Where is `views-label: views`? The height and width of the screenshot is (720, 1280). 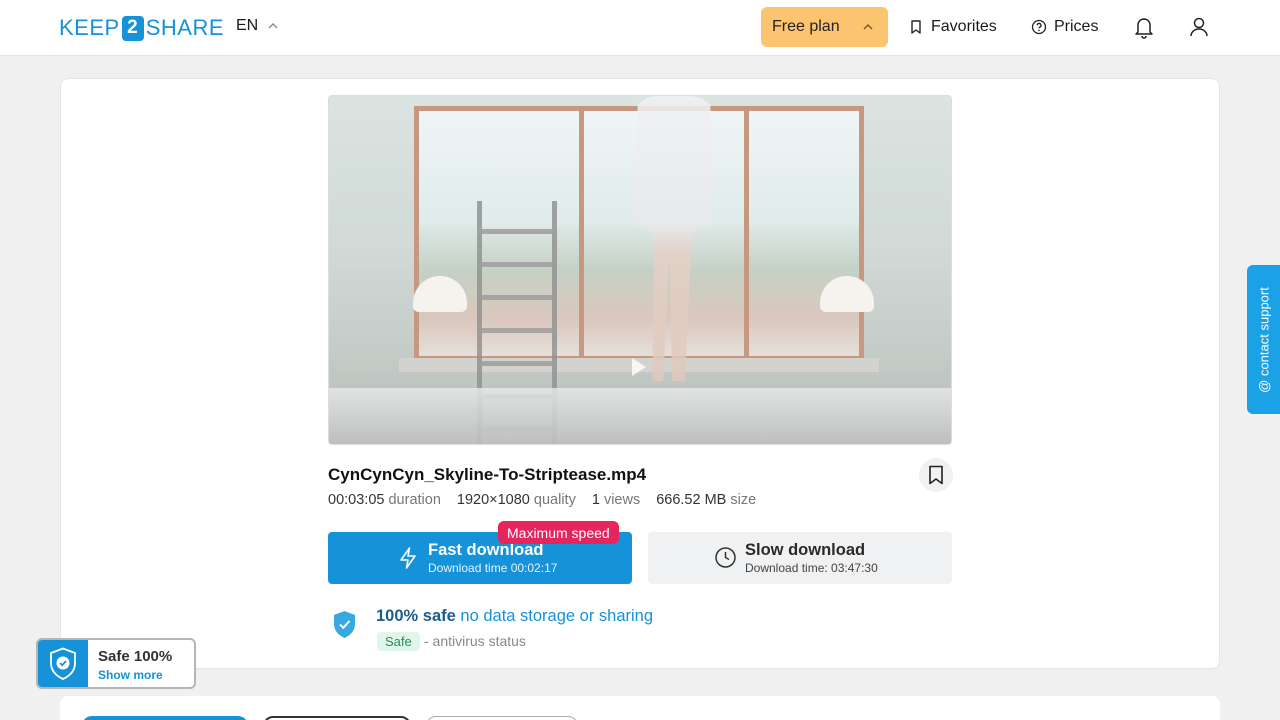 views-label: views is located at coordinates (622, 500).